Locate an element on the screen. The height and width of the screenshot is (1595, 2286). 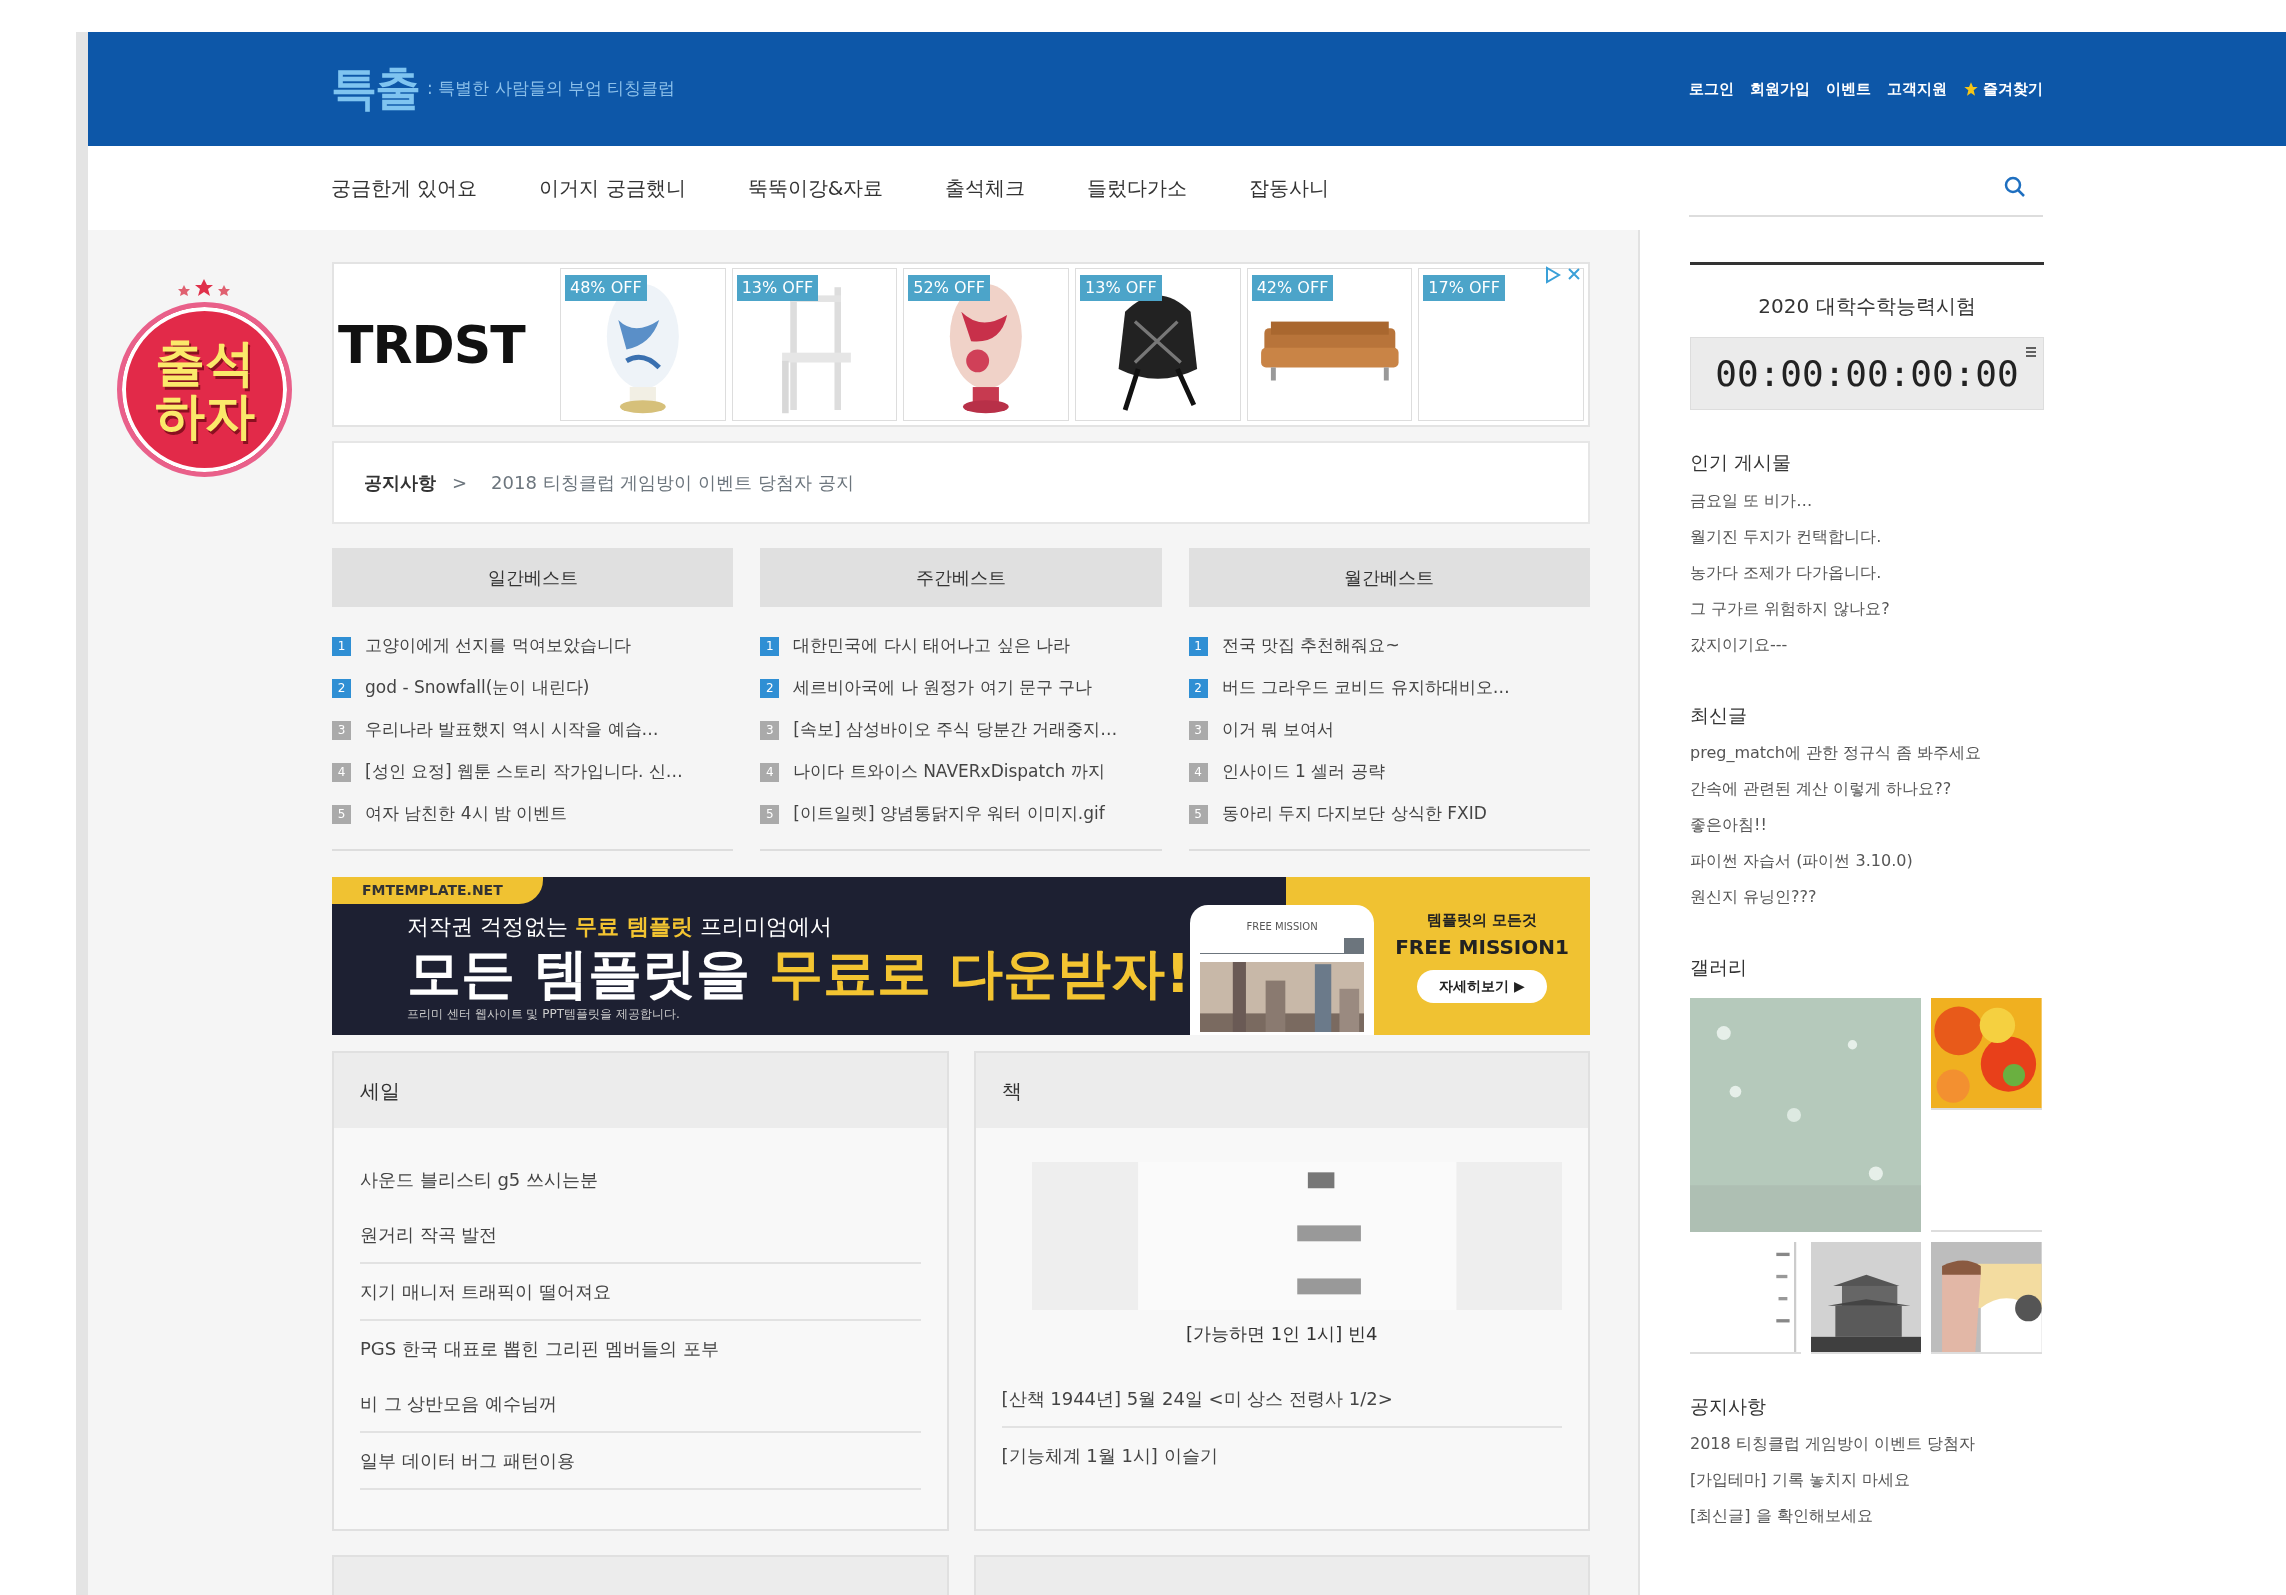
header-link: 이벤트 is located at coordinates (1848, 89).